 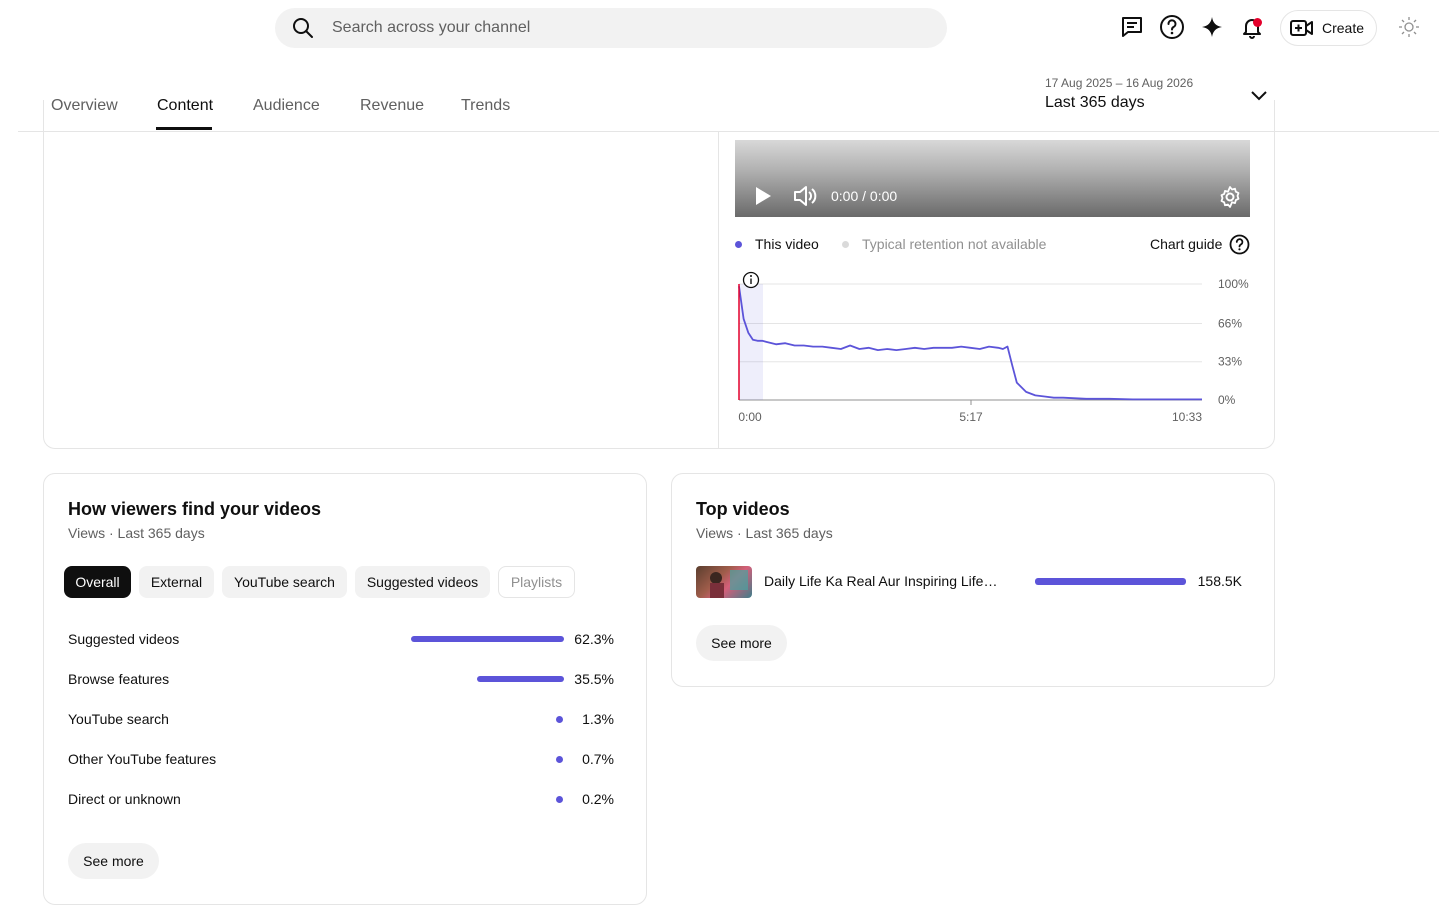 What do you see at coordinates (598, 719) in the screenshot?
I see `source-value: 1.3%` at bounding box center [598, 719].